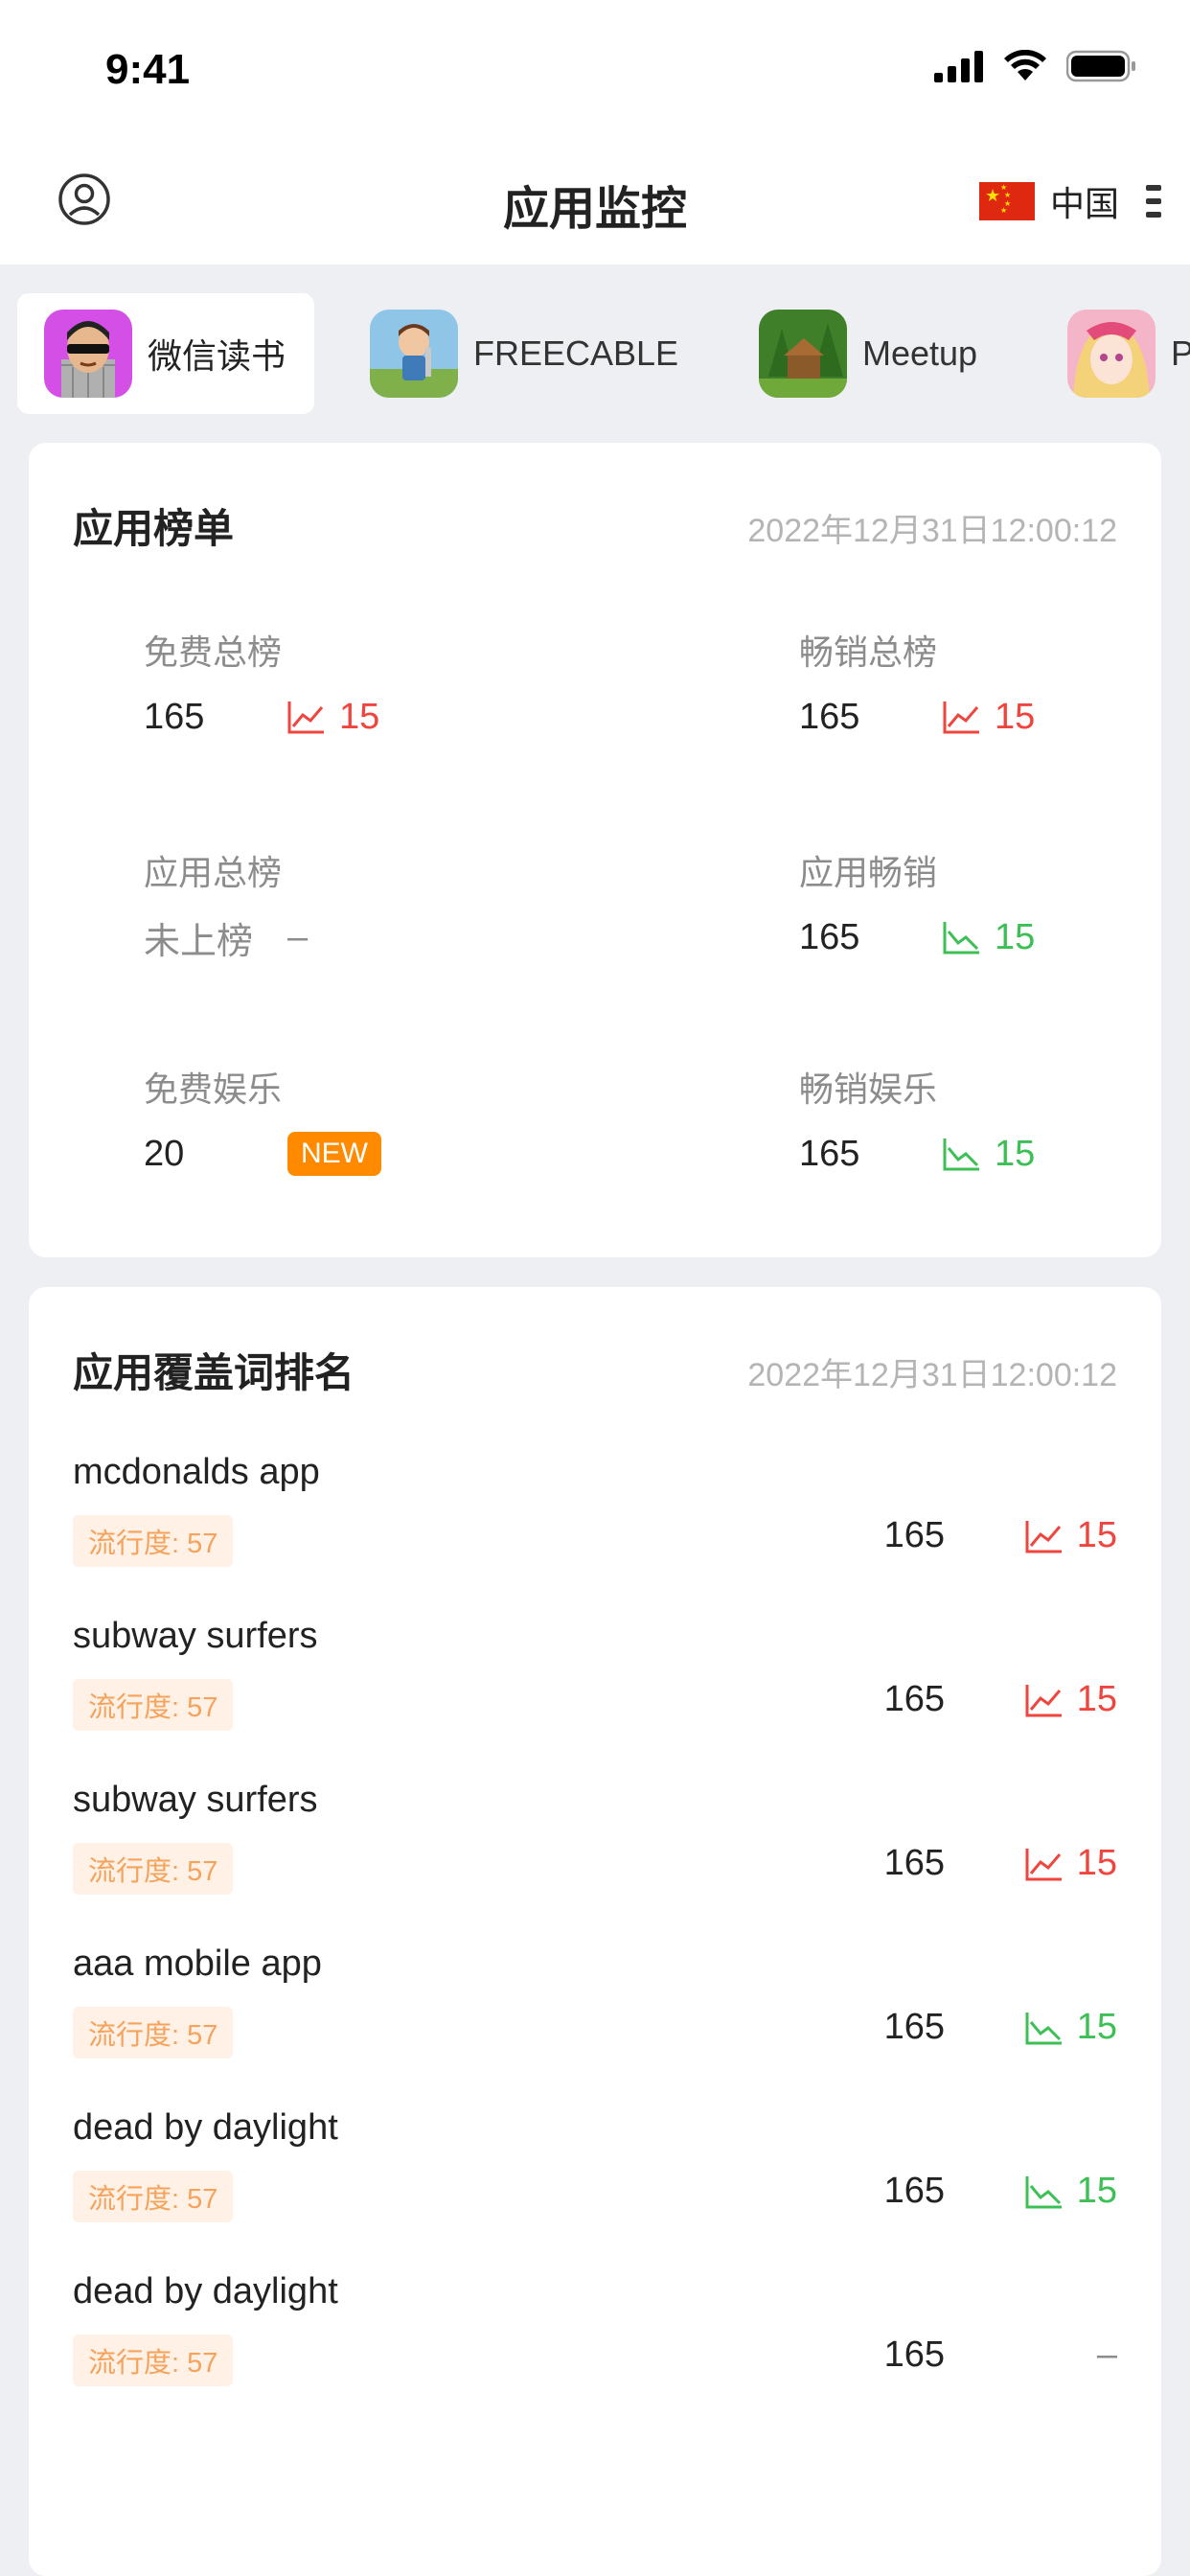 The image size is (1190, 2576). Describe the element at coordinates (164, 1153) in the screenshot. I see `ranking-value: 20` at that location.